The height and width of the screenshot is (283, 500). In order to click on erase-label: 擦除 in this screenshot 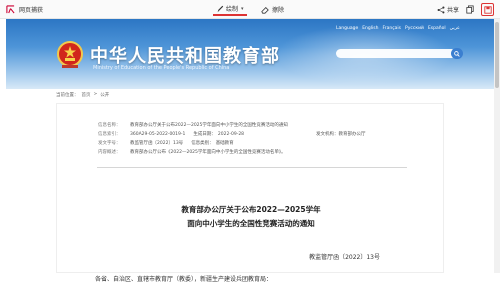, I will do `click(278, 10)`.